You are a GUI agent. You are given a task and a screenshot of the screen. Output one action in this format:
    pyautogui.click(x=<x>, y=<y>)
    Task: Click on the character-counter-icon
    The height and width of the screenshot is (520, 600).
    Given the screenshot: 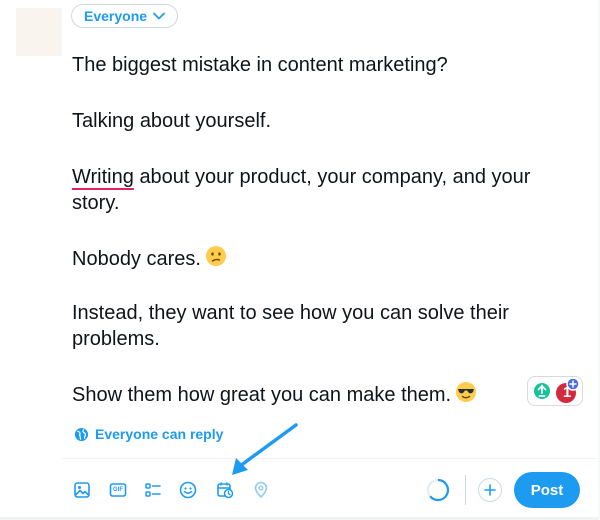 What is the action you would take?
    pyautogui.click(x=438, y=490)
    